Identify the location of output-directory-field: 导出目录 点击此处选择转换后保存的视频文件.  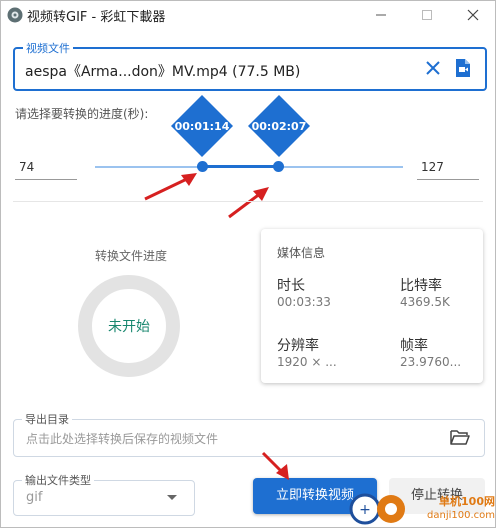
(249, 434).